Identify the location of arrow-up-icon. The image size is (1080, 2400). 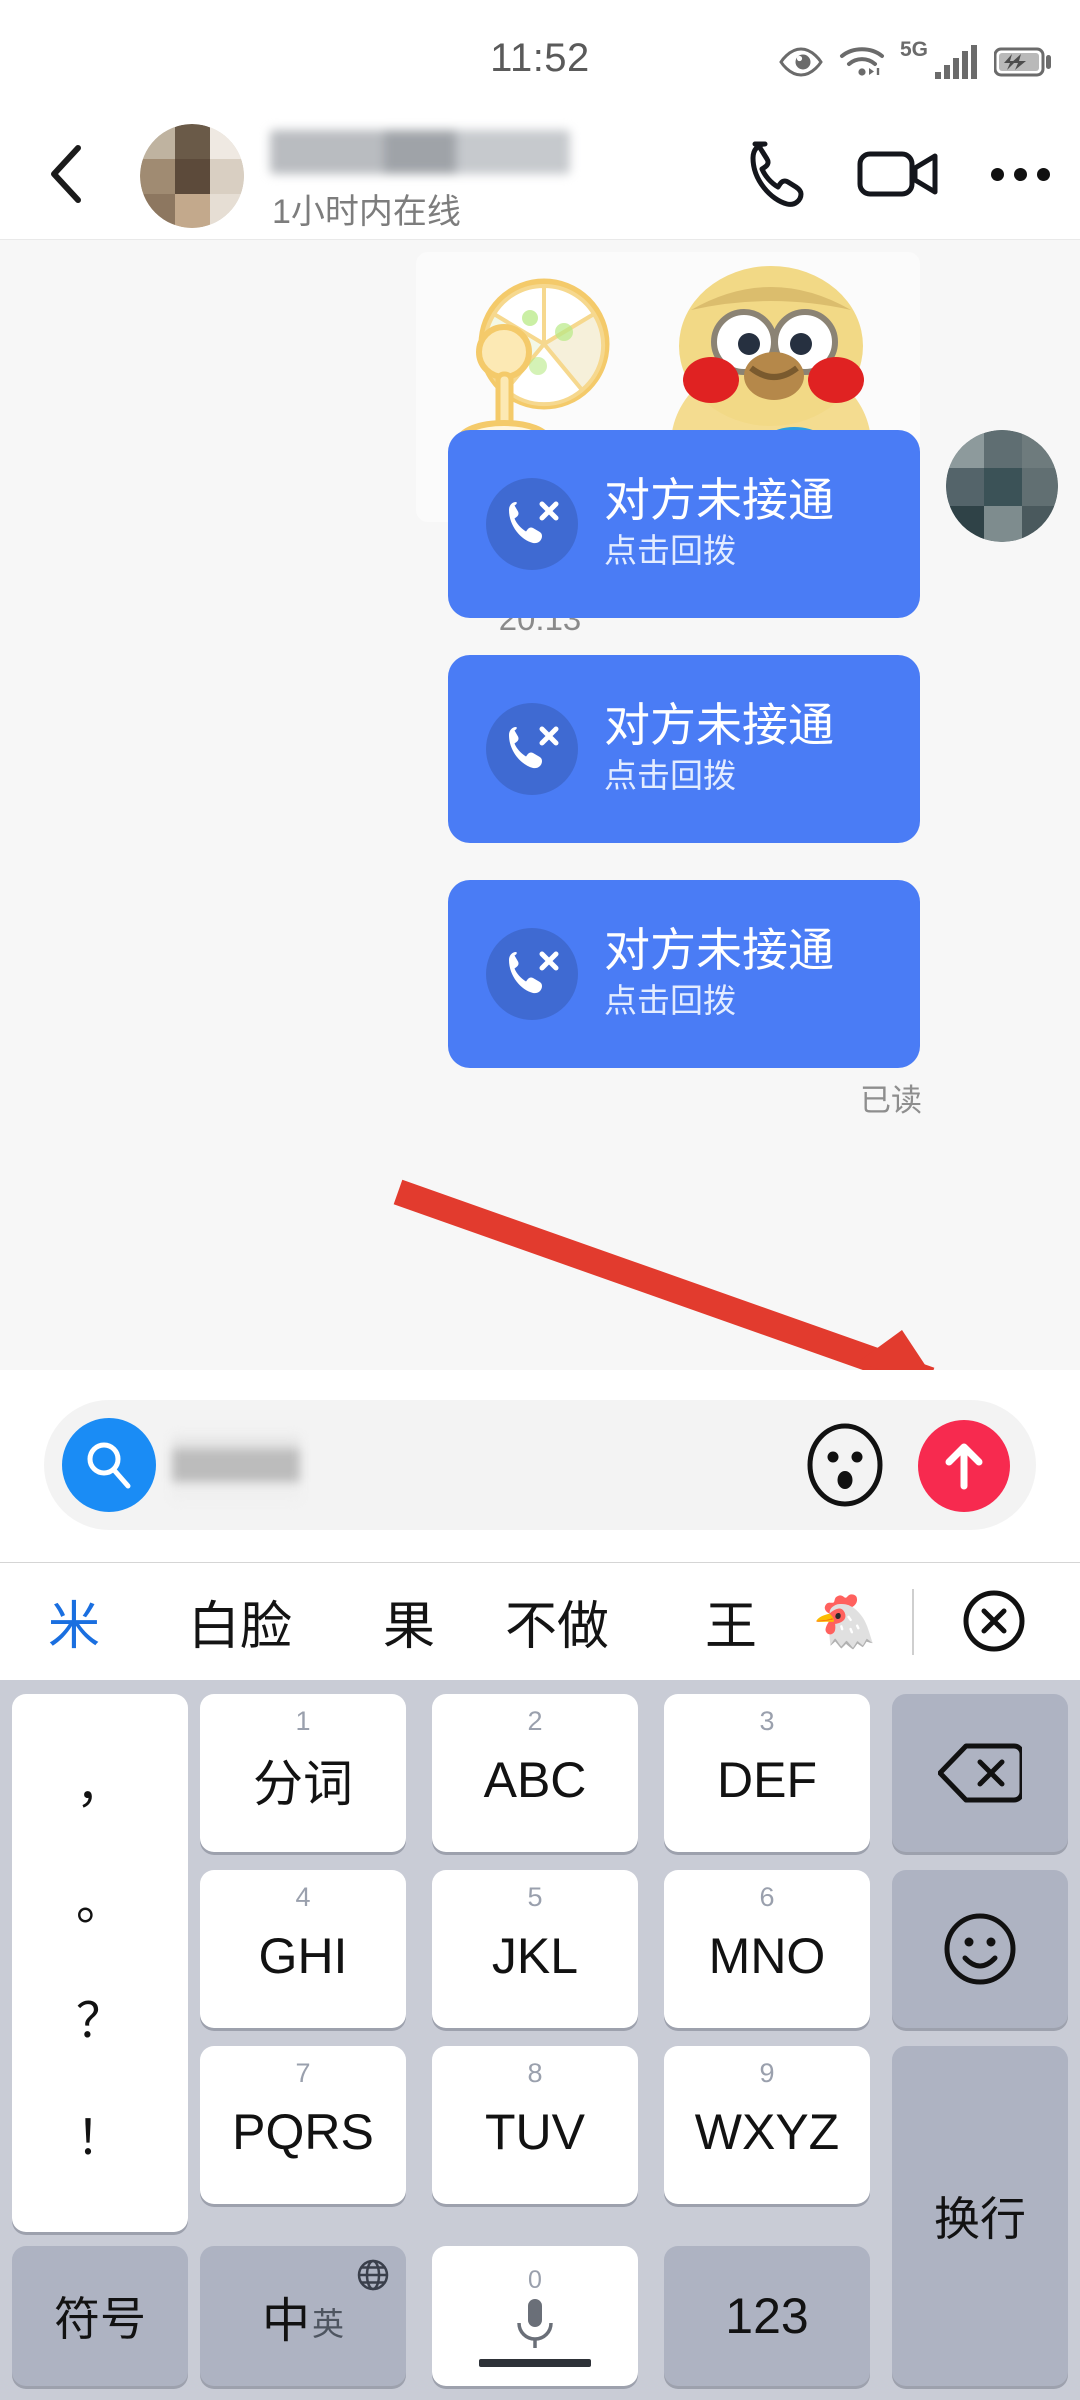
(964, 1466).